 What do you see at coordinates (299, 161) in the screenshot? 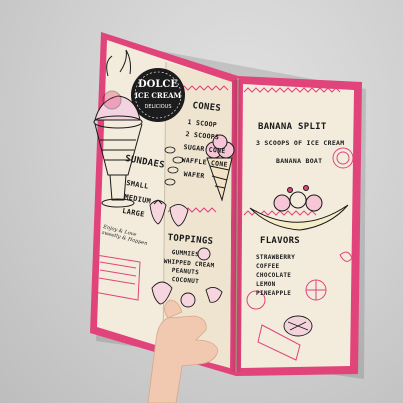
I see `banana-split-item-2: BANANA BOAT` at bounding box center [299, 161].